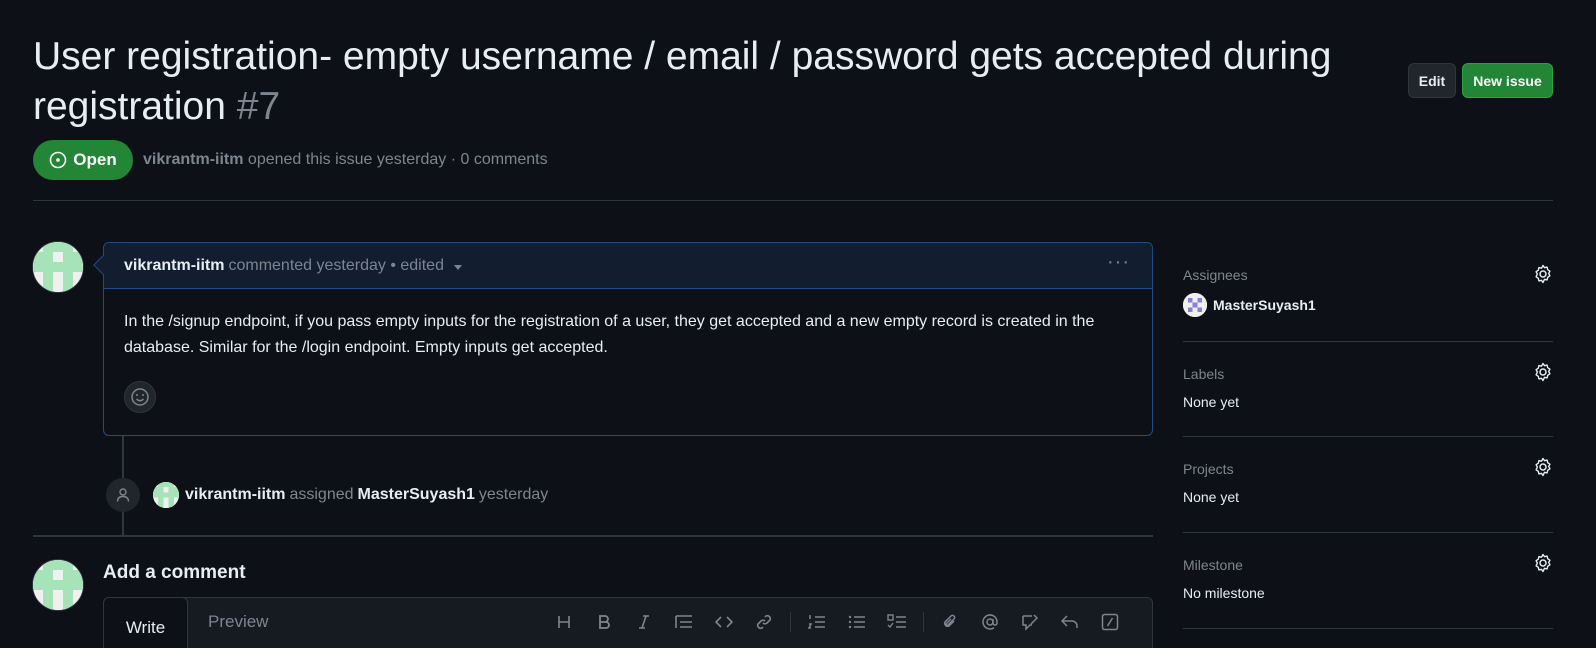 The height and width of the screenshot is (648, 1596). I want to click on person-icon, so click(123, 495).